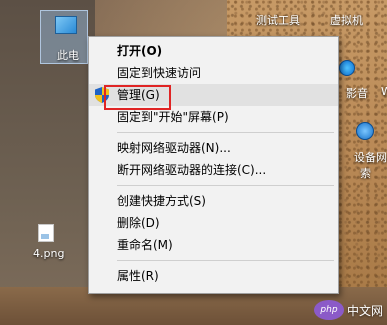 This screenshot has width=387, height=325. Describe the element at coordinates (64, 37) in the screenshot. I see `this-pc-desktop-icon: 此电` at that location.